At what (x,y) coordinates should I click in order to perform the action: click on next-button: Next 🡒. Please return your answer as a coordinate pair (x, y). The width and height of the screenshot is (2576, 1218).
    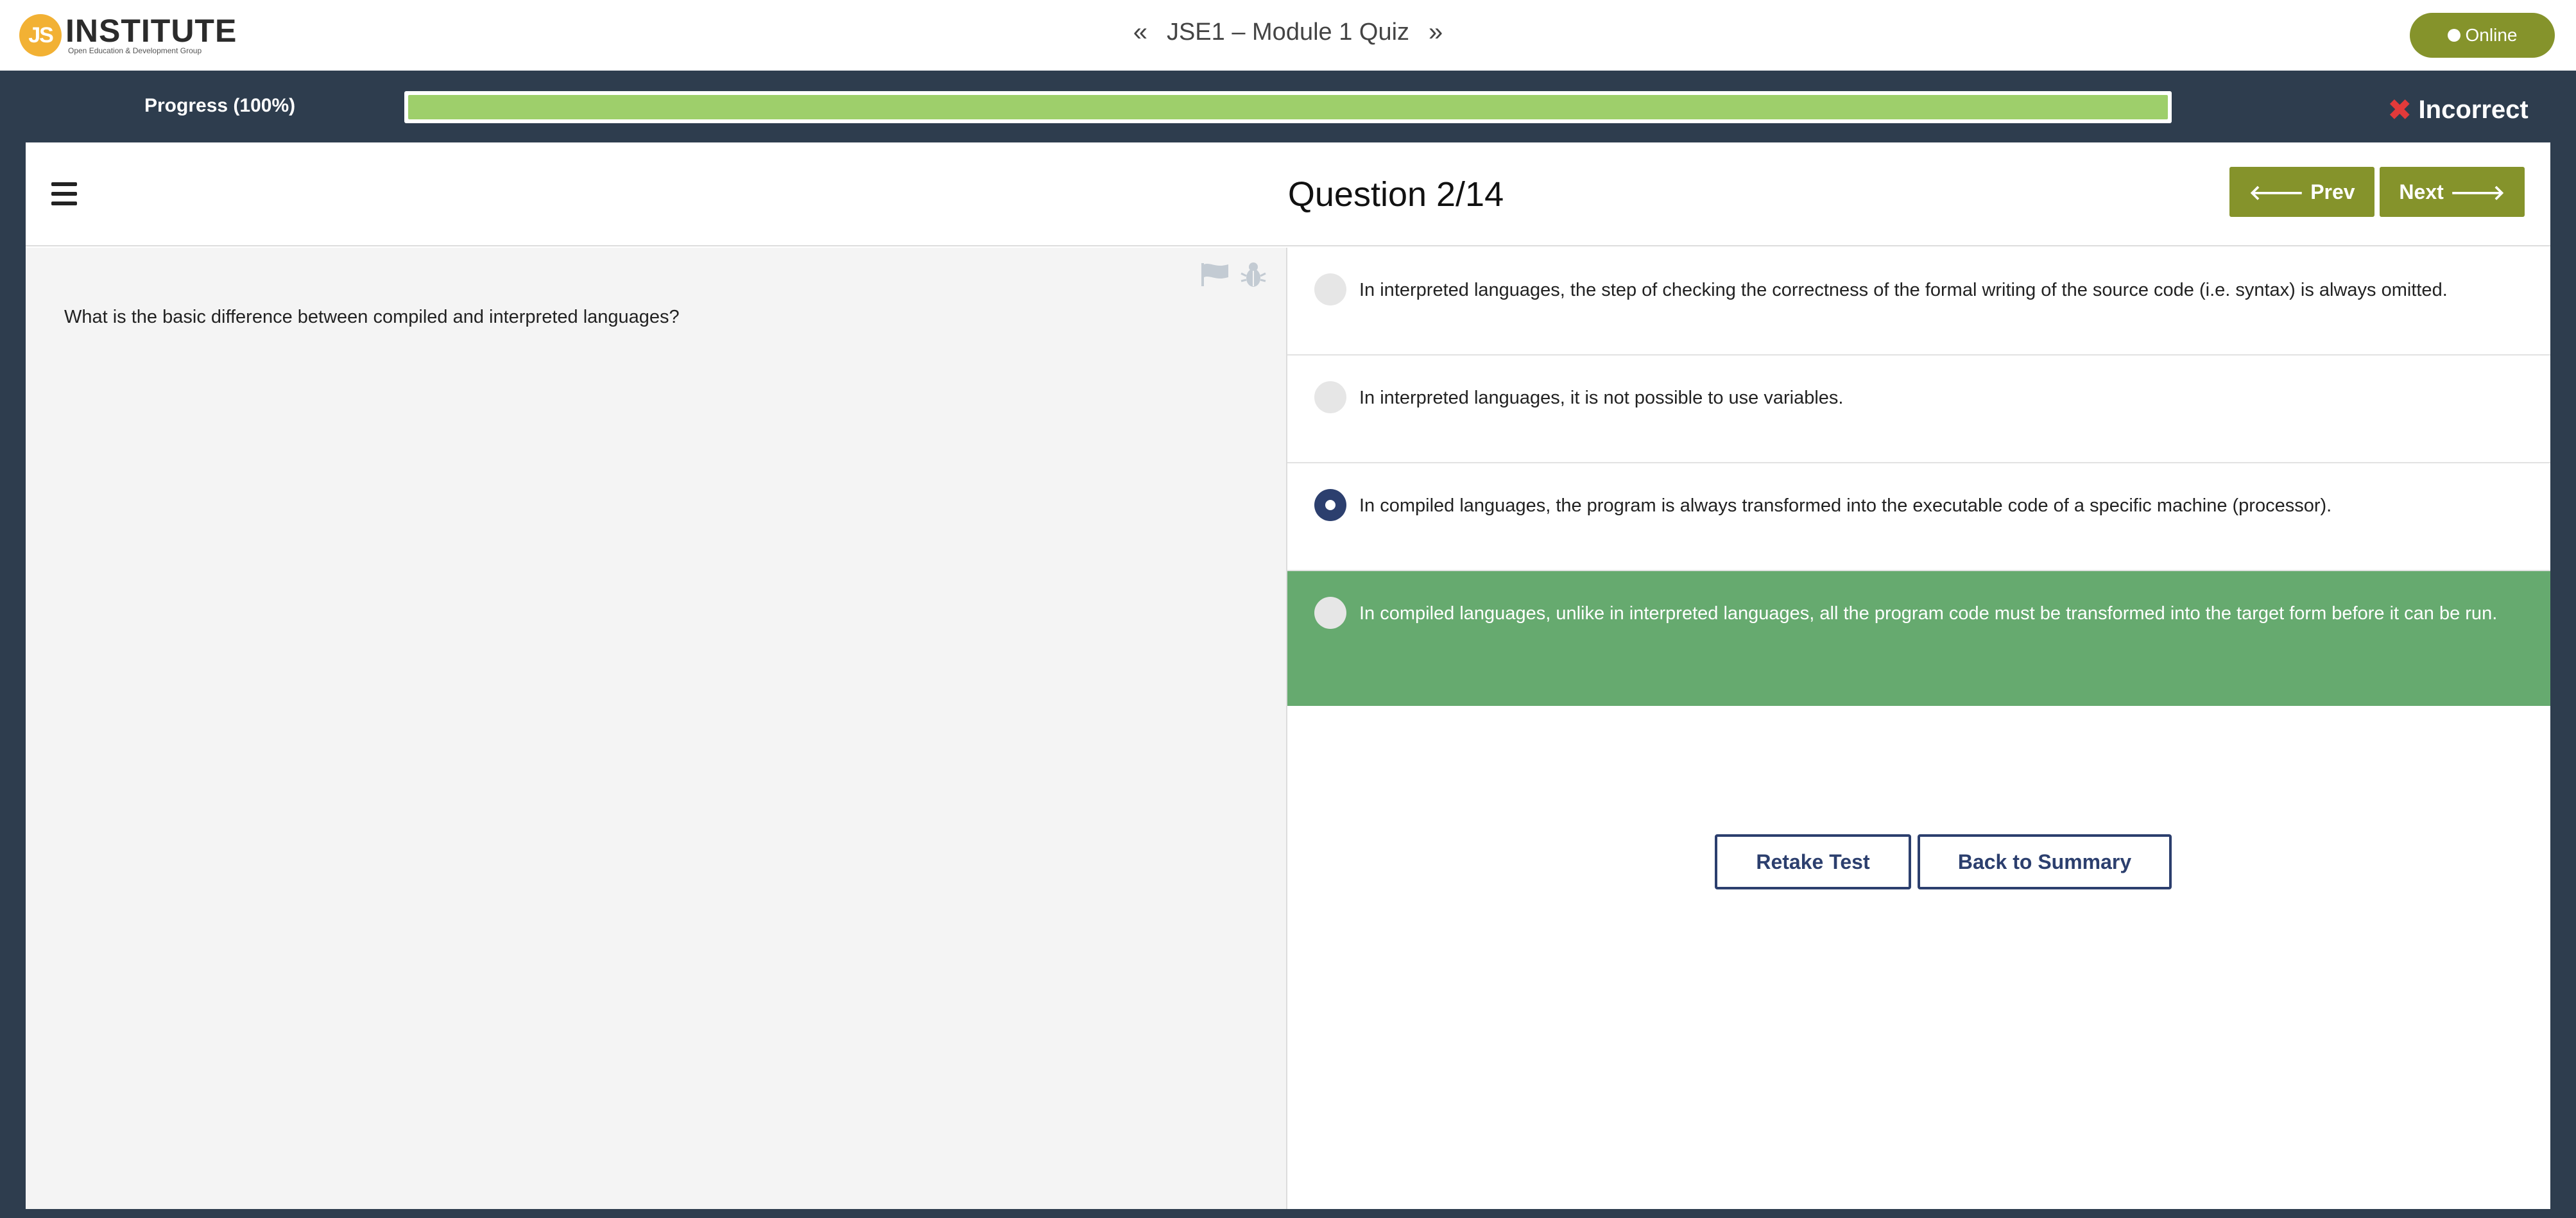
    Looking at the image, I should click on (2452, 192).